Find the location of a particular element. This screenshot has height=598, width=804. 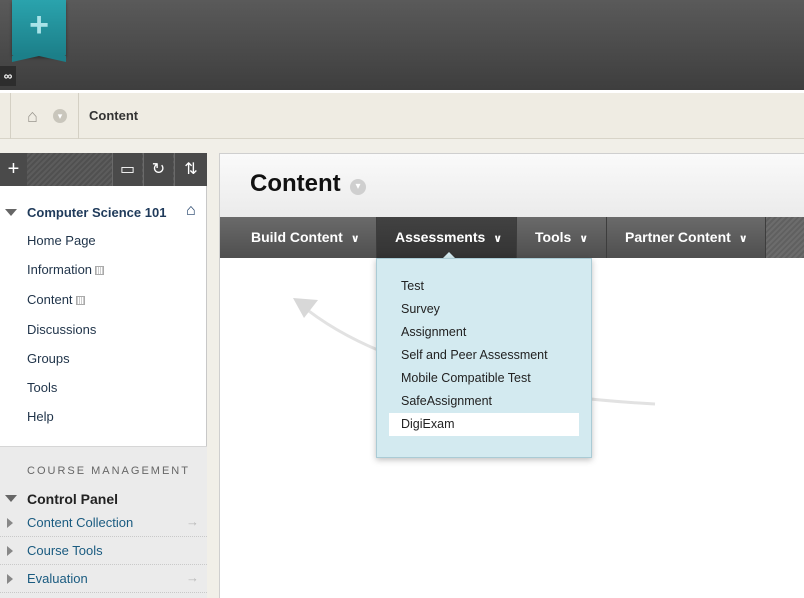

control-panel-heading: Control Panel is located at coordinates (72, 499).